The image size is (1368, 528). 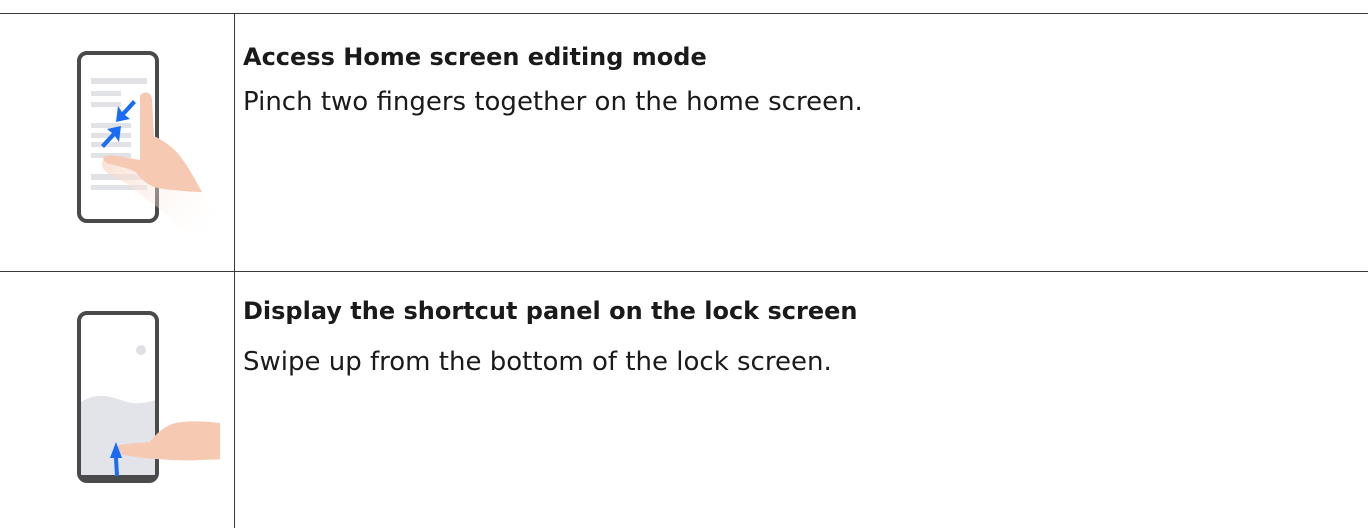 What do you see at coordinates (150, 399) in the screenshot?
I see `swipe-up-gesture-icon` at bounding box center [150, 399].